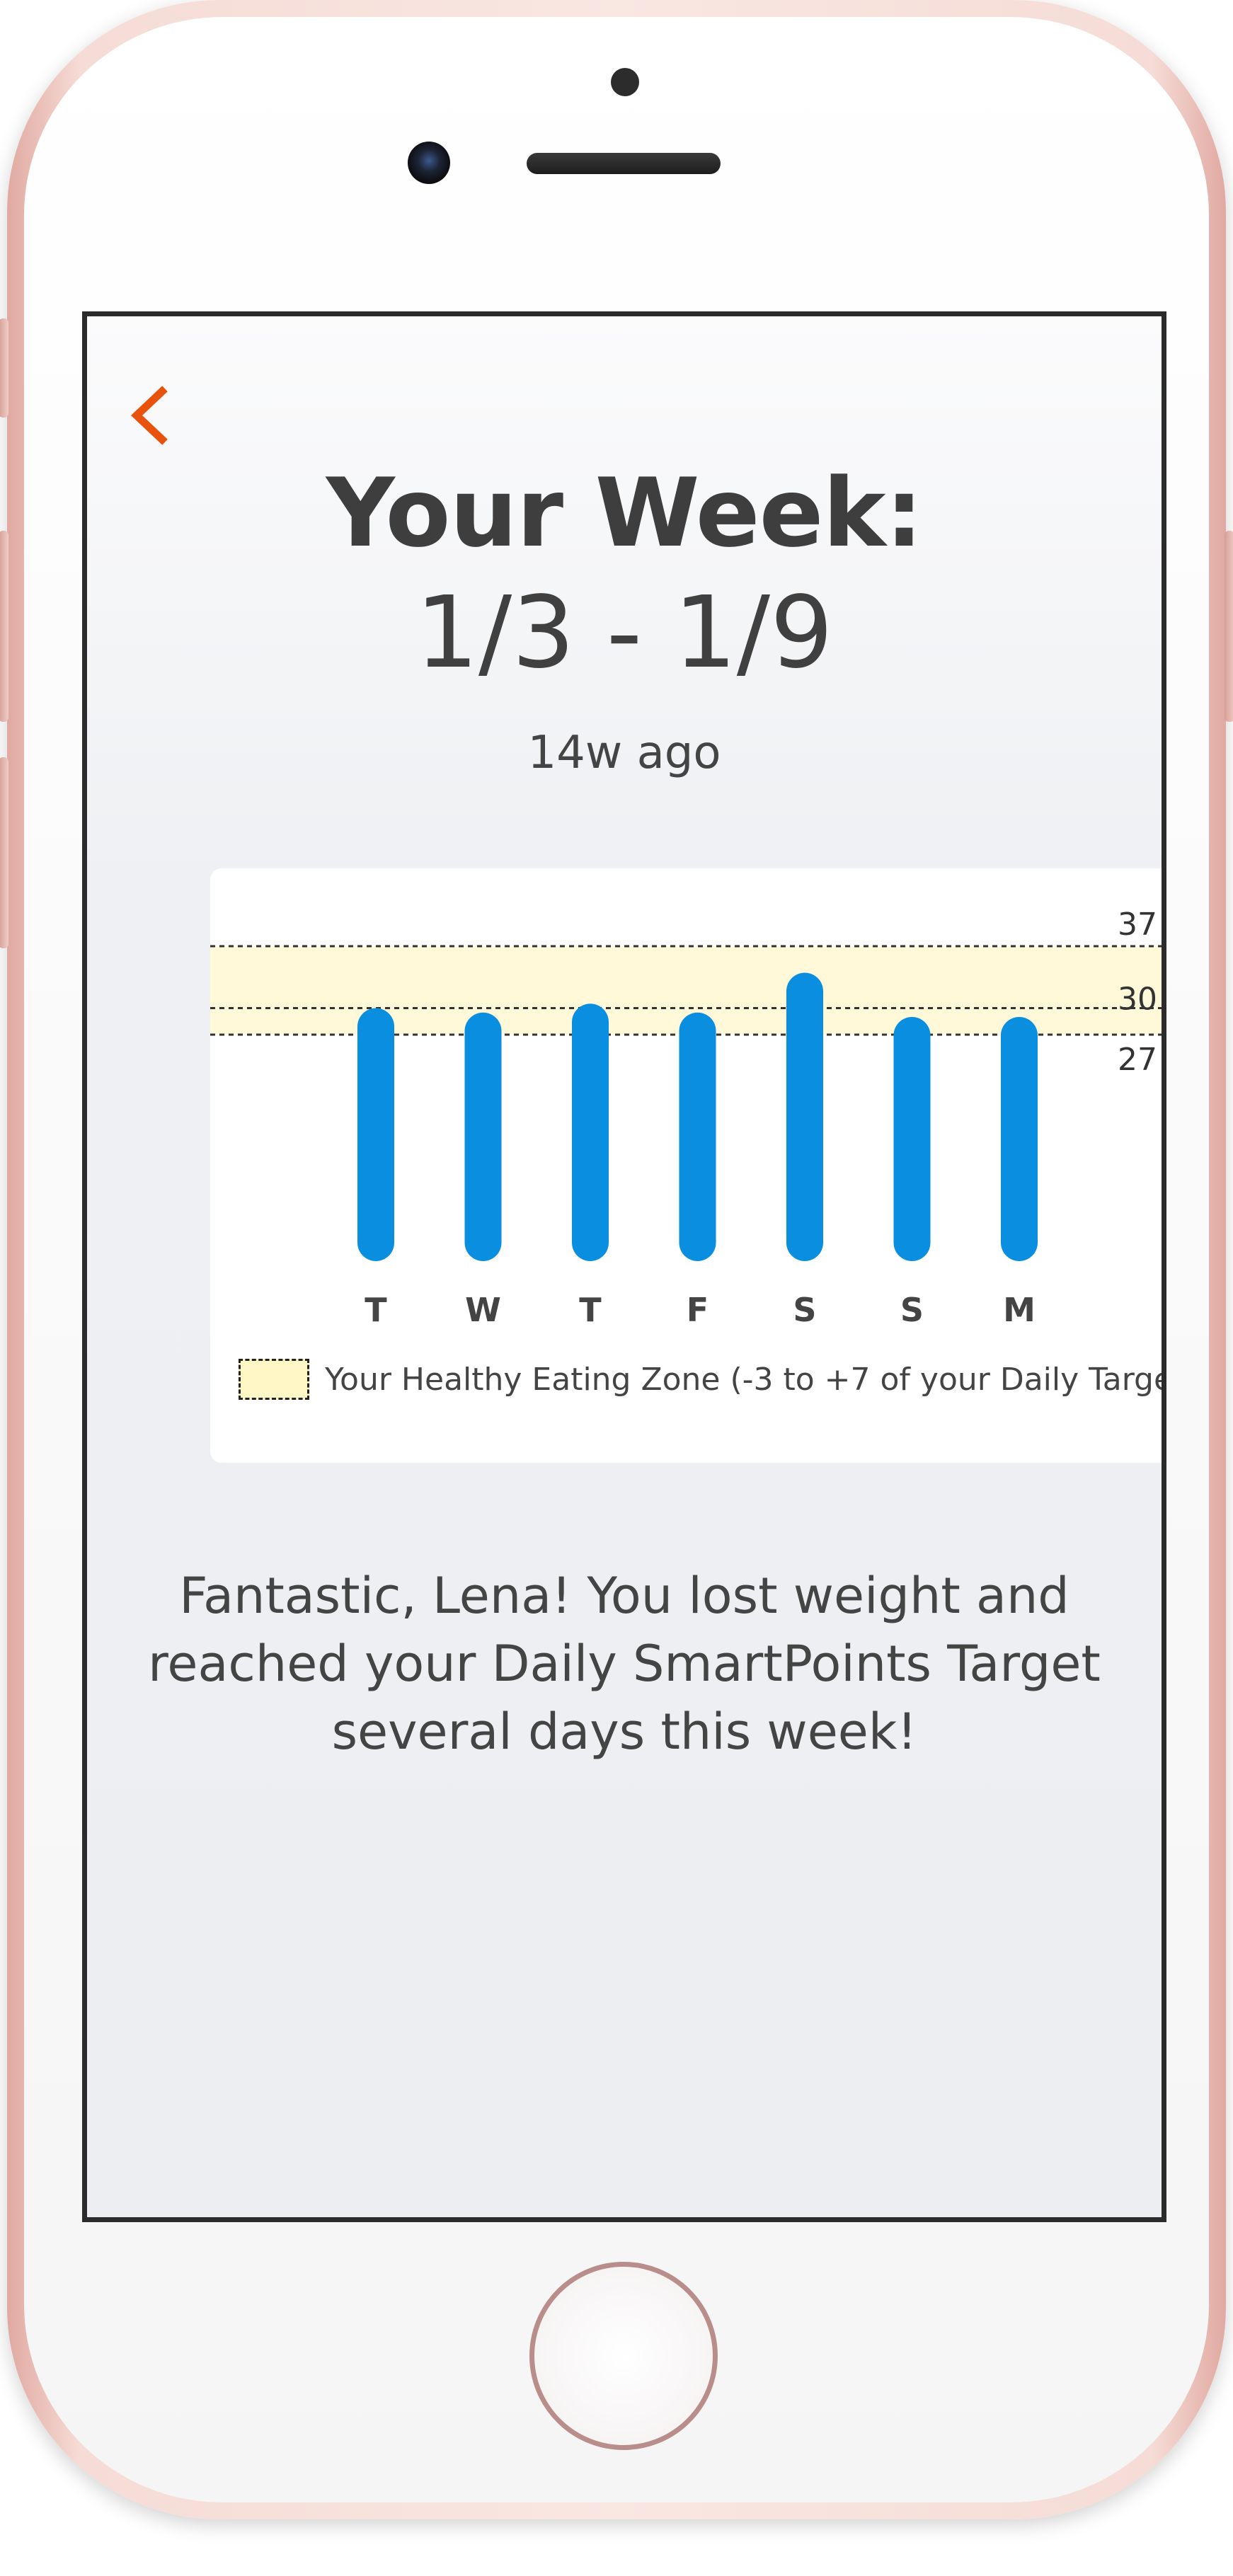 Image resolution: width=1233 pixels, height=2576 pixels. Describe the element at coordinates (624, 753) in the screenshot. I see `relative-time: 14w ago` at that location.